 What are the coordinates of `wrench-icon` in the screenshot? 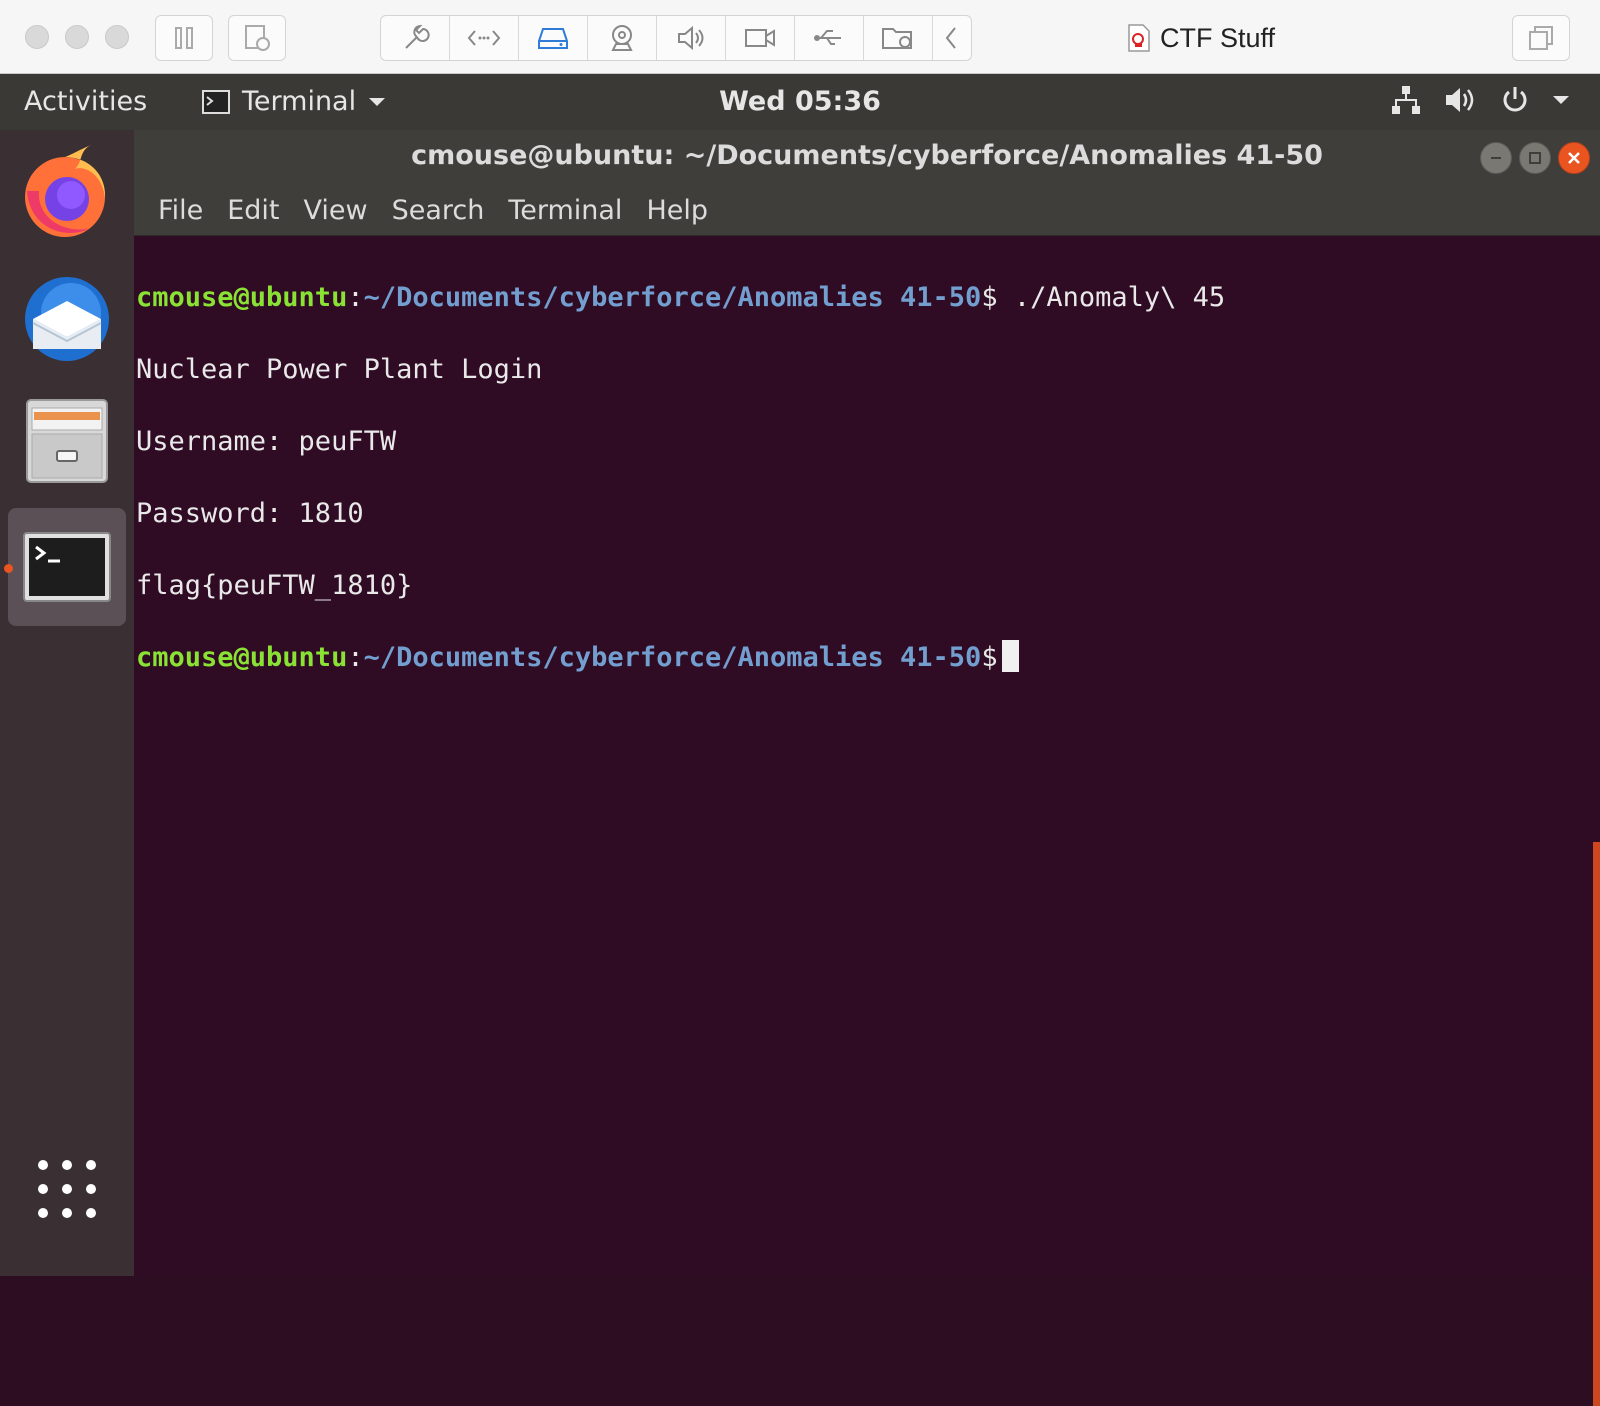 It's located at (417, 36).